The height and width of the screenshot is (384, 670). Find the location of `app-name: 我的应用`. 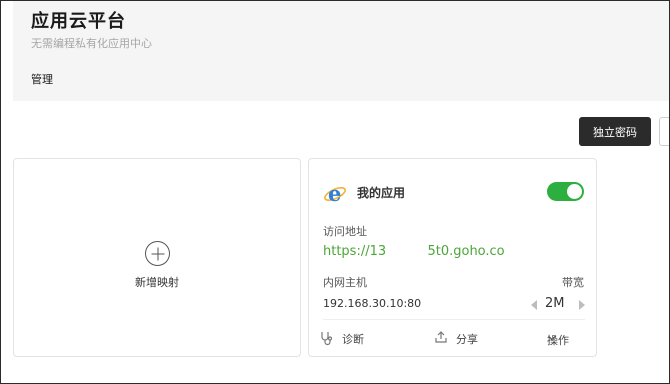

app-name: 我的应用 is located at coordinates (381, 193).